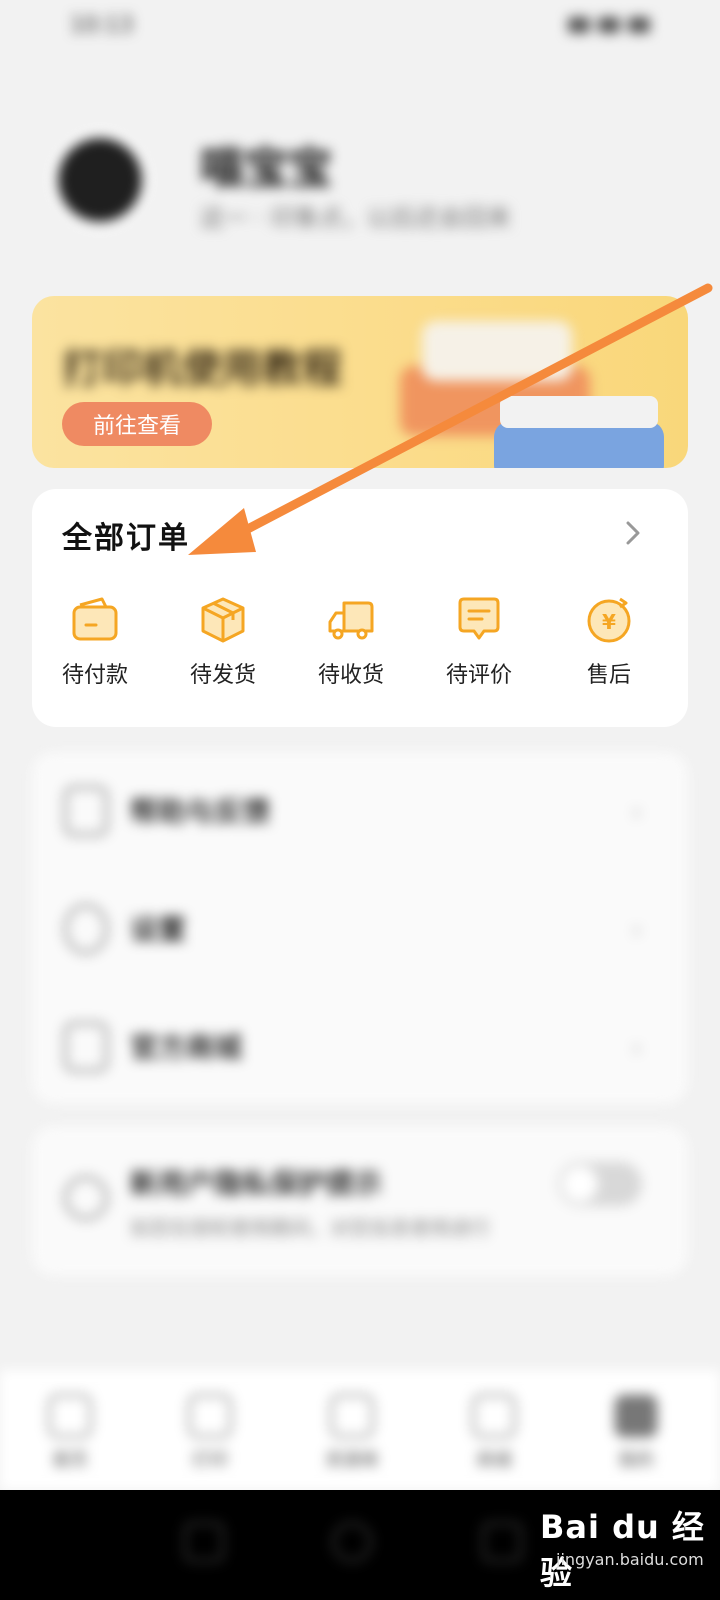 This screenshot has width=720, height=1600. I want to click on back-button, so click(502, 1542).